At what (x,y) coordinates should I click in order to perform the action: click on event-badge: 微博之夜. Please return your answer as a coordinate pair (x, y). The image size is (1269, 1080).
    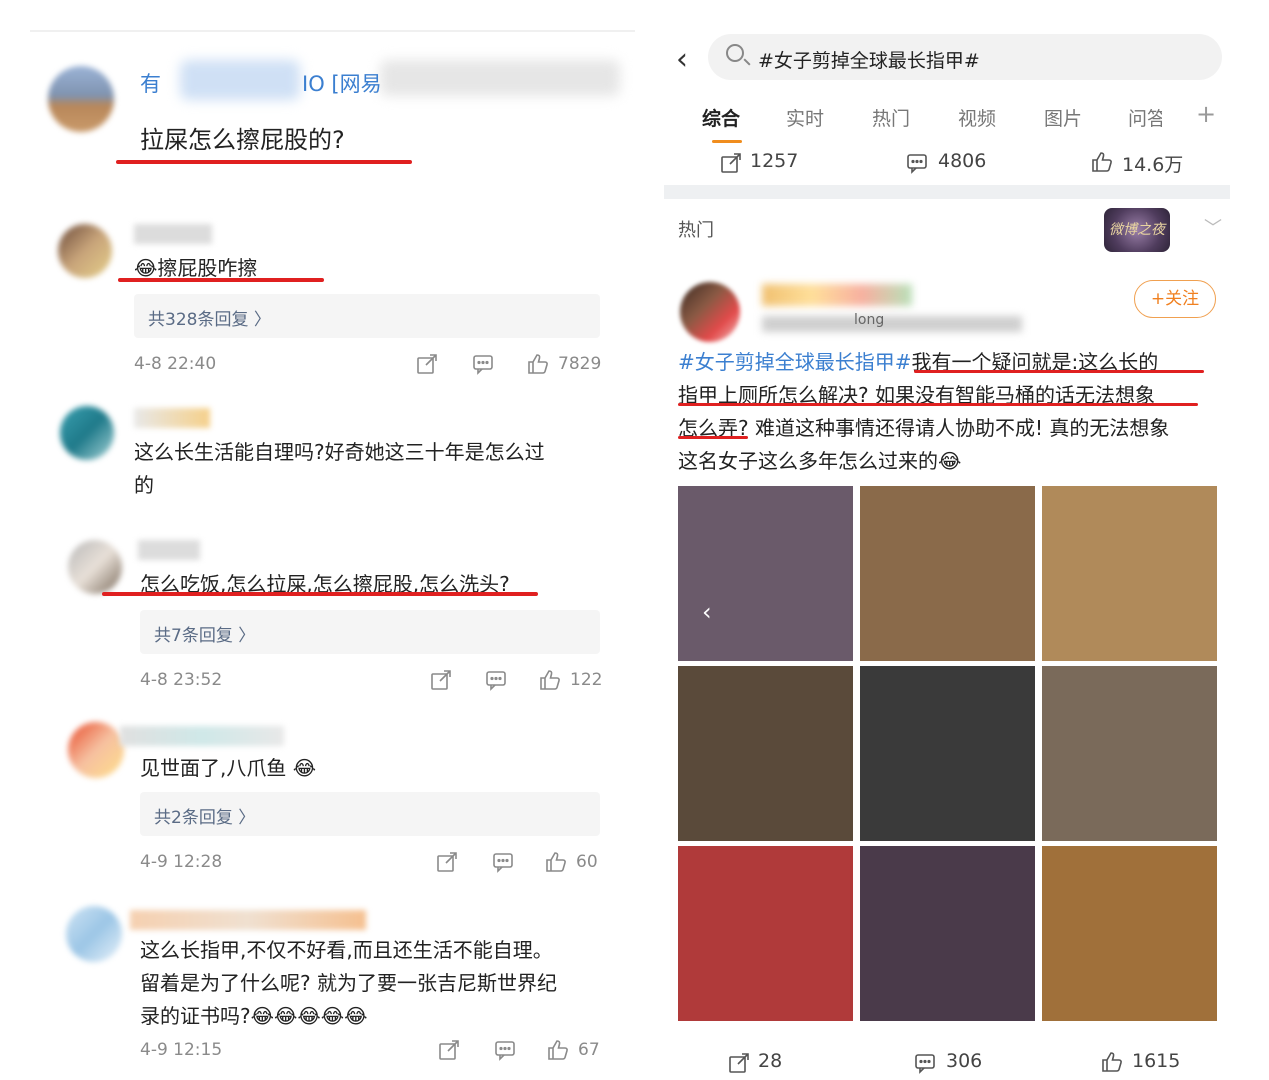
    Looking at the image, I should click on (1137, 230).